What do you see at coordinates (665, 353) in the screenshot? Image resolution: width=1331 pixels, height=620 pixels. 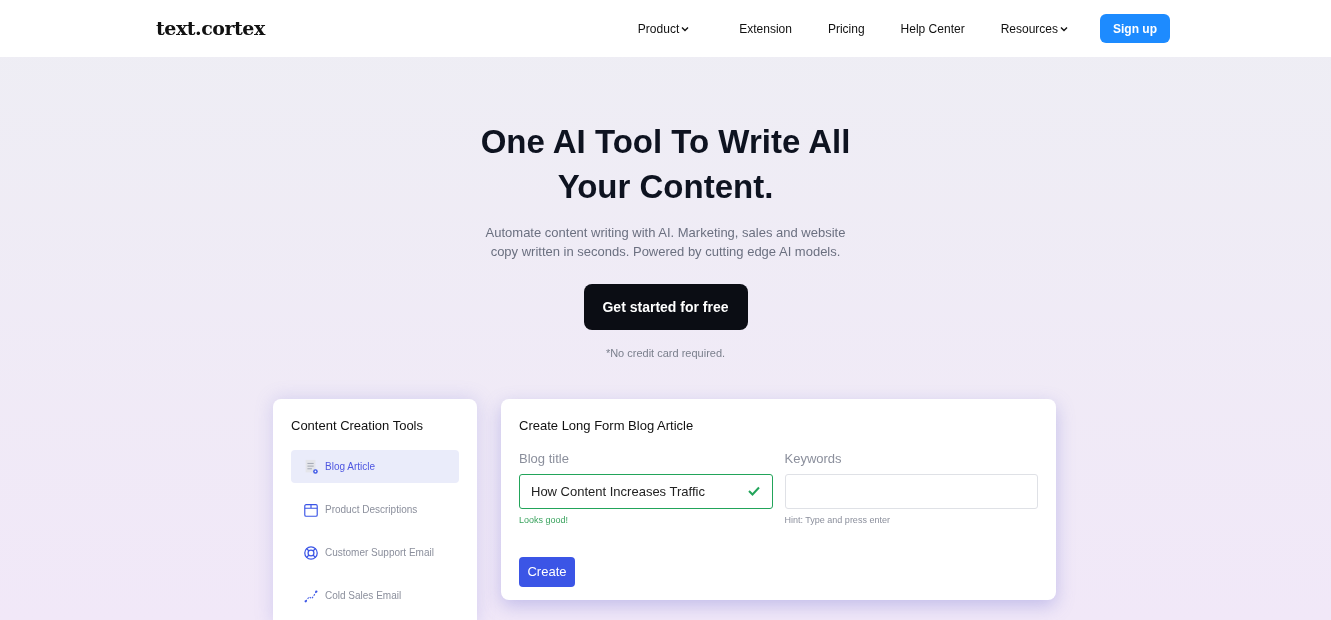 I see `no-card-note: *No credit card required.` at bounding box center [665, 353].